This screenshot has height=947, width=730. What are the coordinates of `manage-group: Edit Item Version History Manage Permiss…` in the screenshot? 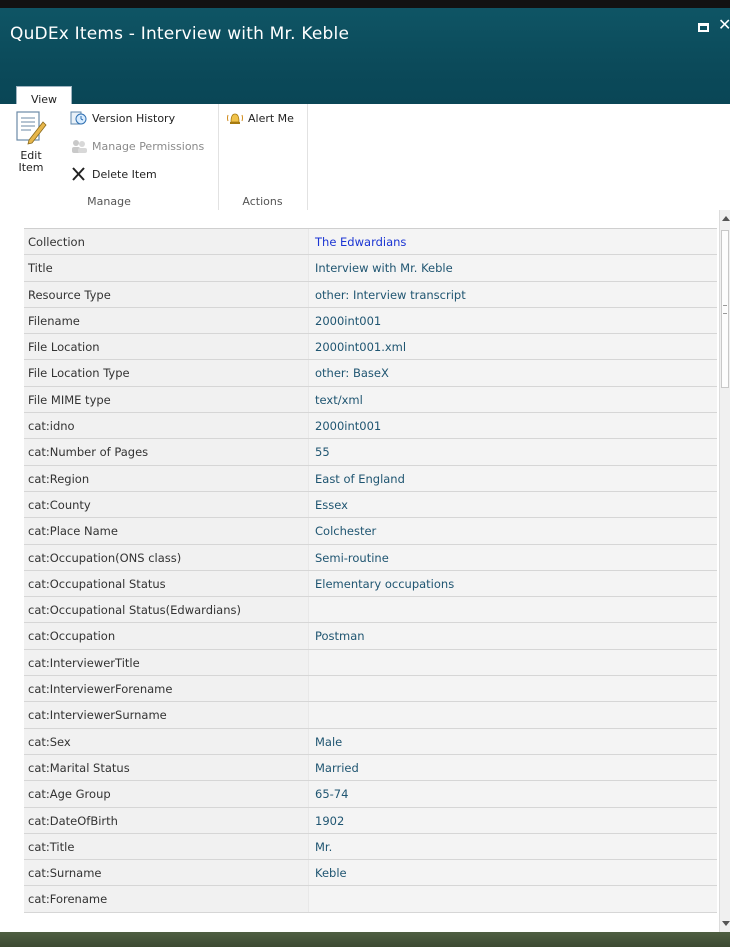 It's located at (109, 157).